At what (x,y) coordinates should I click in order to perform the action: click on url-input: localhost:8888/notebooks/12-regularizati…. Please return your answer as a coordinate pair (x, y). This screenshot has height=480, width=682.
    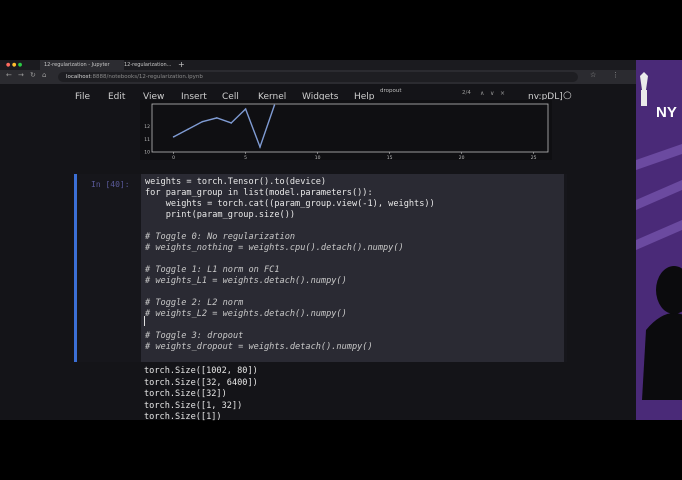
    Looking at the image, I should click on (318, 77).